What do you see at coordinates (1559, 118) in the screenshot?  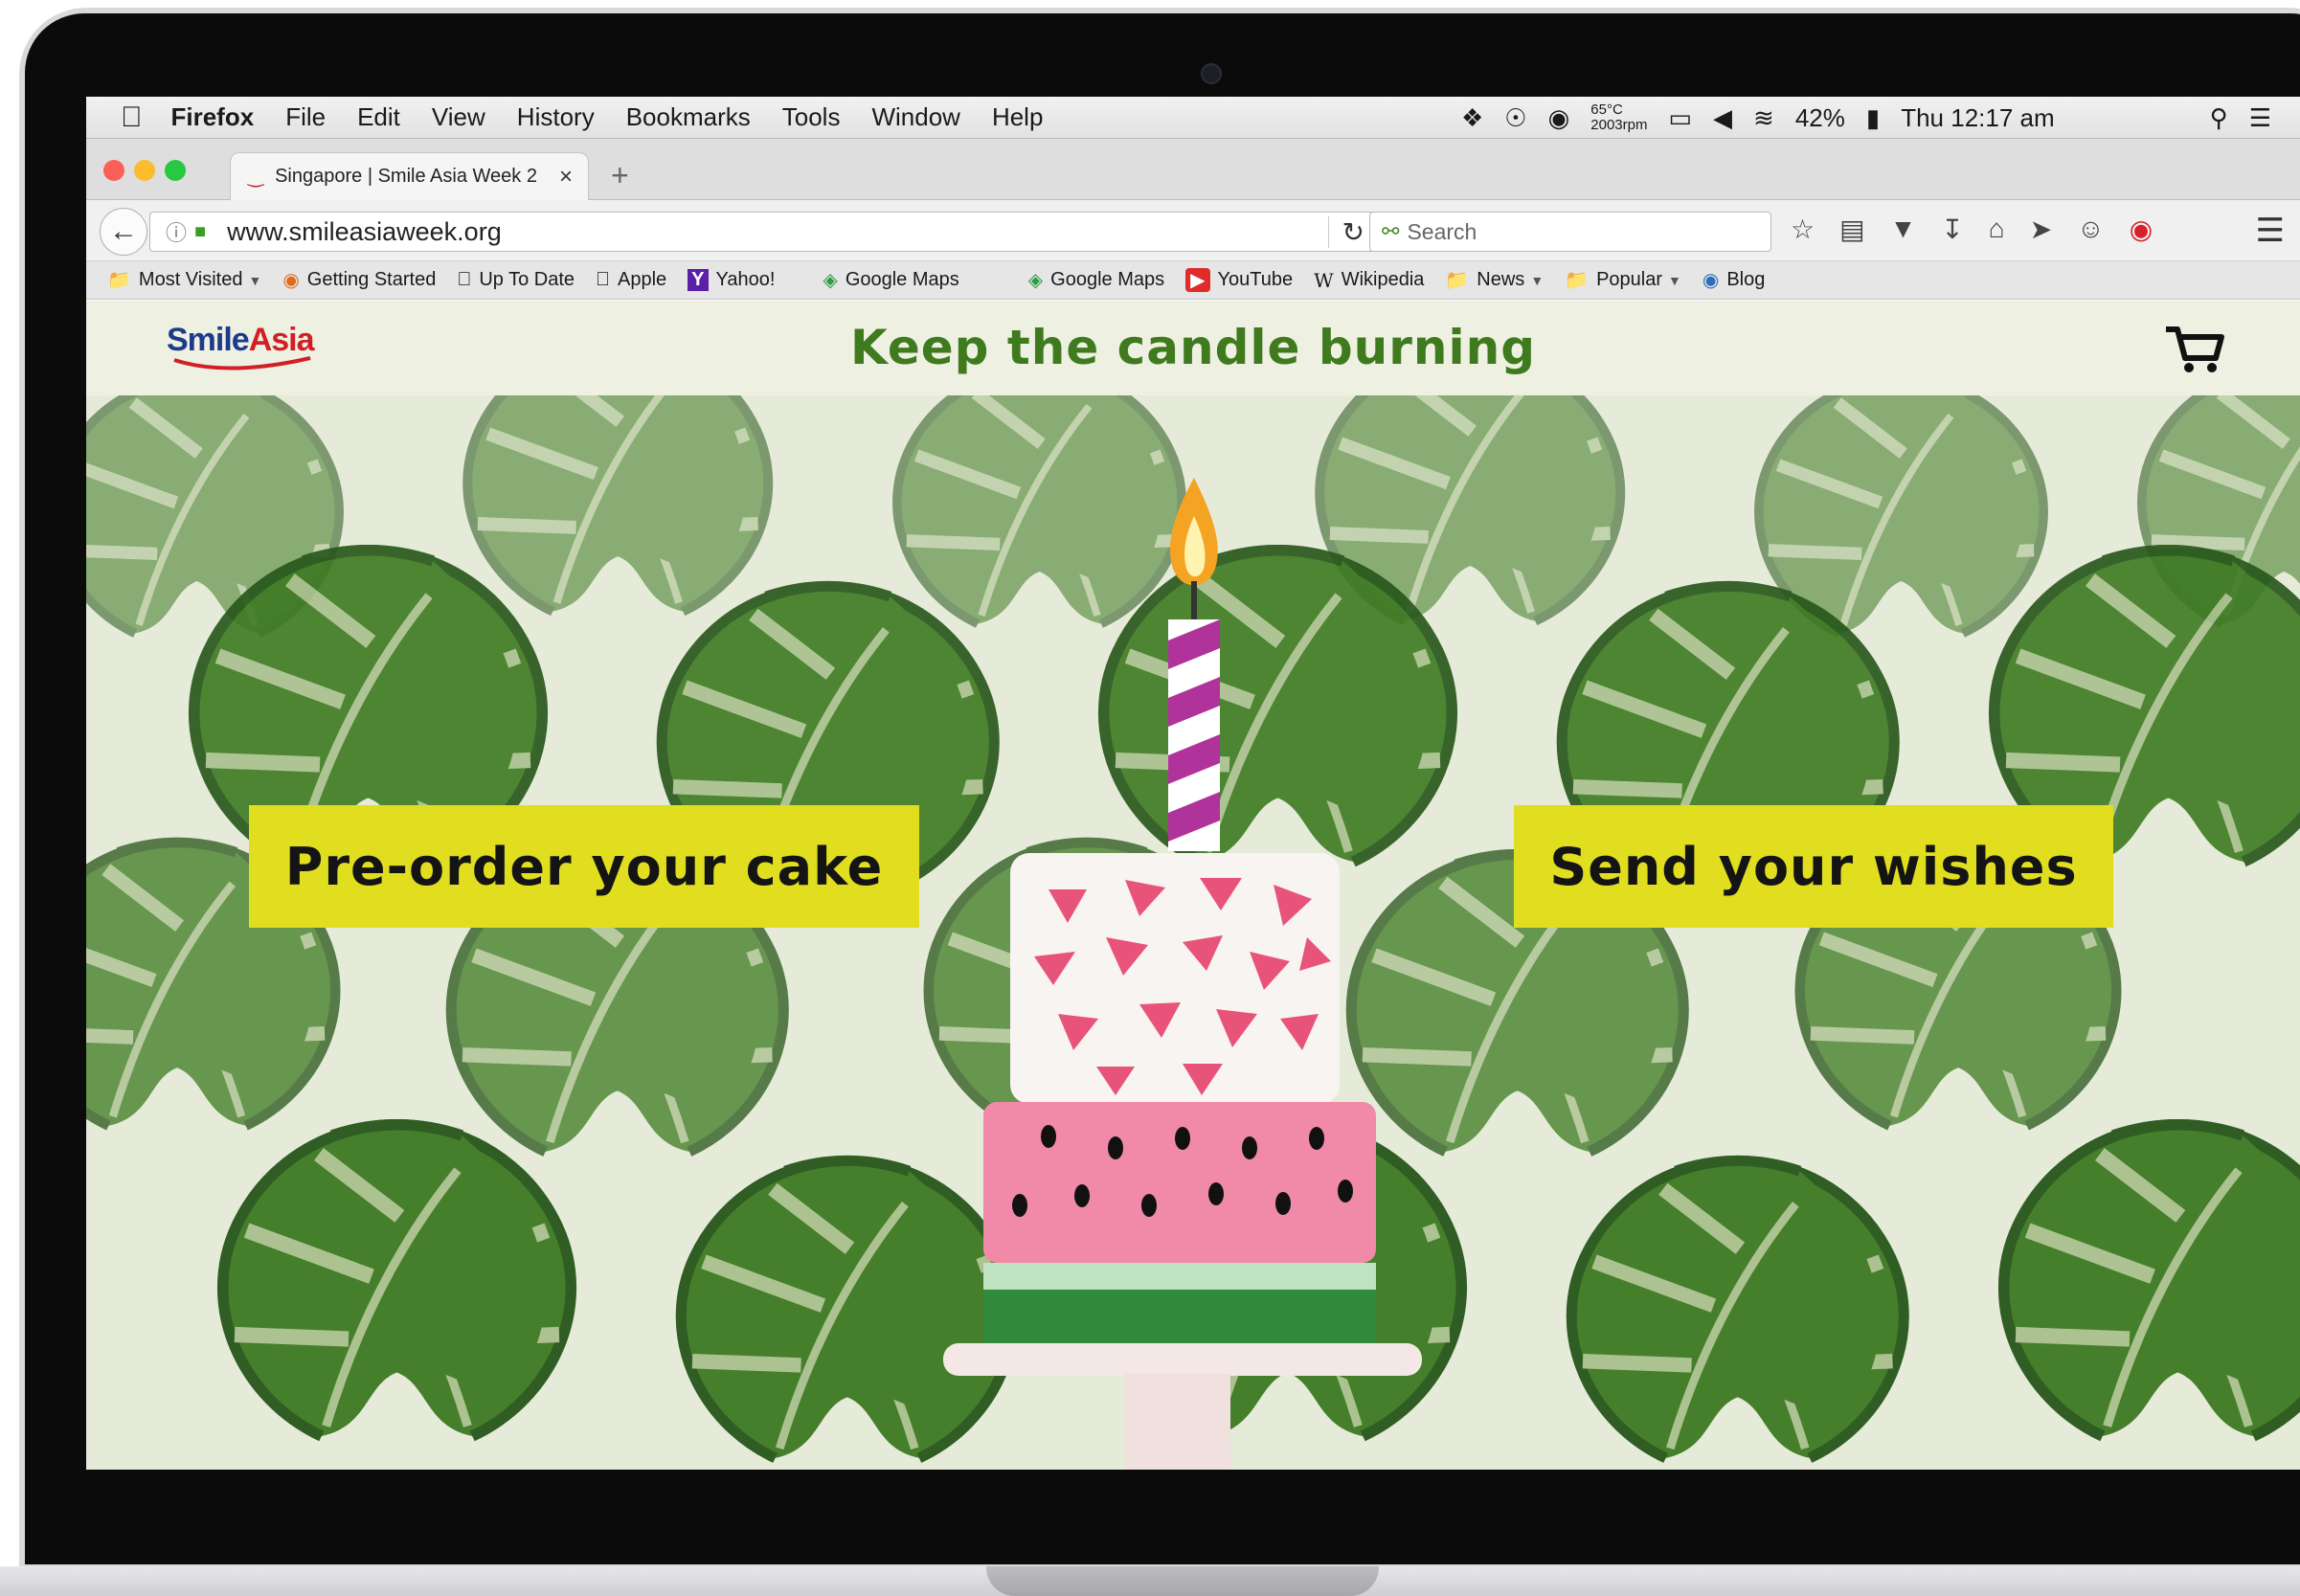 I see `sync-icon: ◉` at bounding box center [1559, 118].